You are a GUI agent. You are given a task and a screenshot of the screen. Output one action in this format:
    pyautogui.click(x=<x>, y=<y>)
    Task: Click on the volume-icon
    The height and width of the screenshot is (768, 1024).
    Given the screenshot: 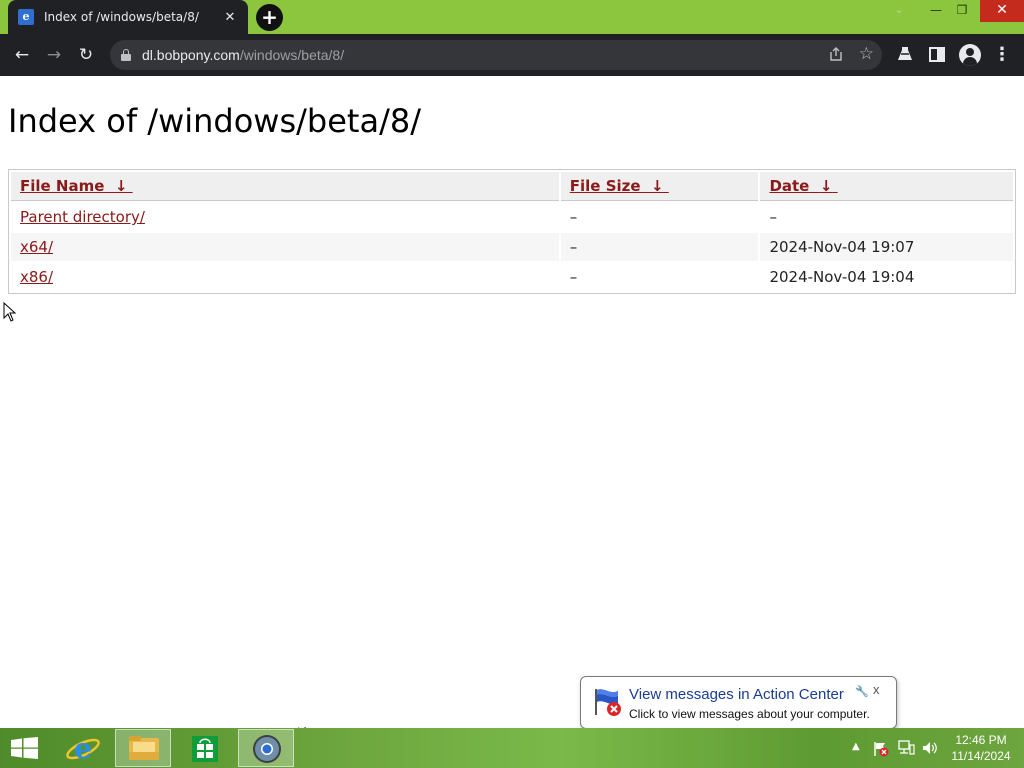 What is the action you would take?
    pyautogui.click(x=930, y=748)
    